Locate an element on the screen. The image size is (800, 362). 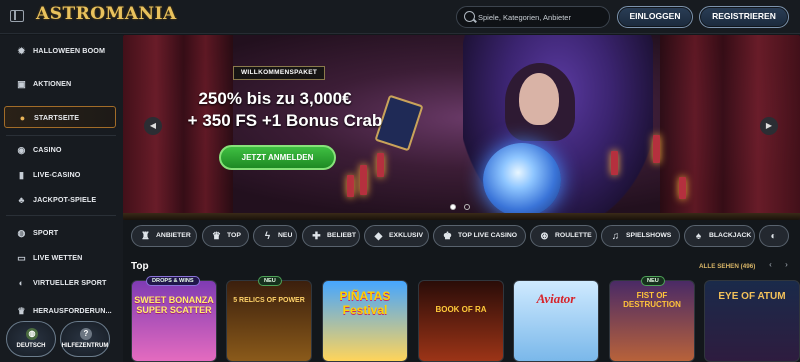
language-button: ◍ DEUTSCH is located at coordinates (31, 339).